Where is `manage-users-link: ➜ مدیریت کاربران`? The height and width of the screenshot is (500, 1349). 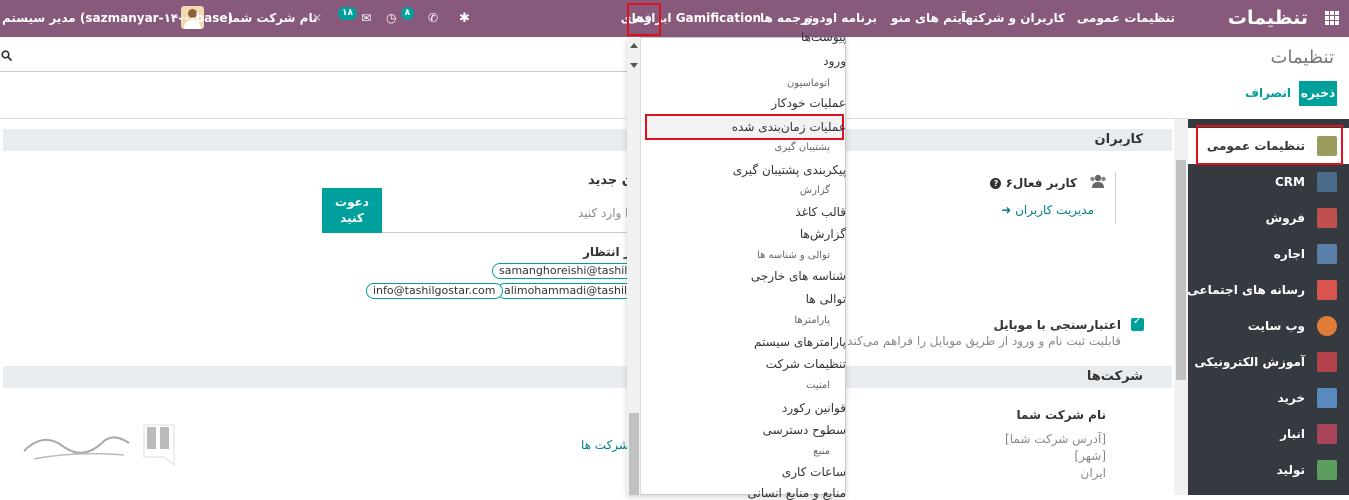 manage-users-link: ➜ مدیریت کاربران is located at coordinates (1047, 210).